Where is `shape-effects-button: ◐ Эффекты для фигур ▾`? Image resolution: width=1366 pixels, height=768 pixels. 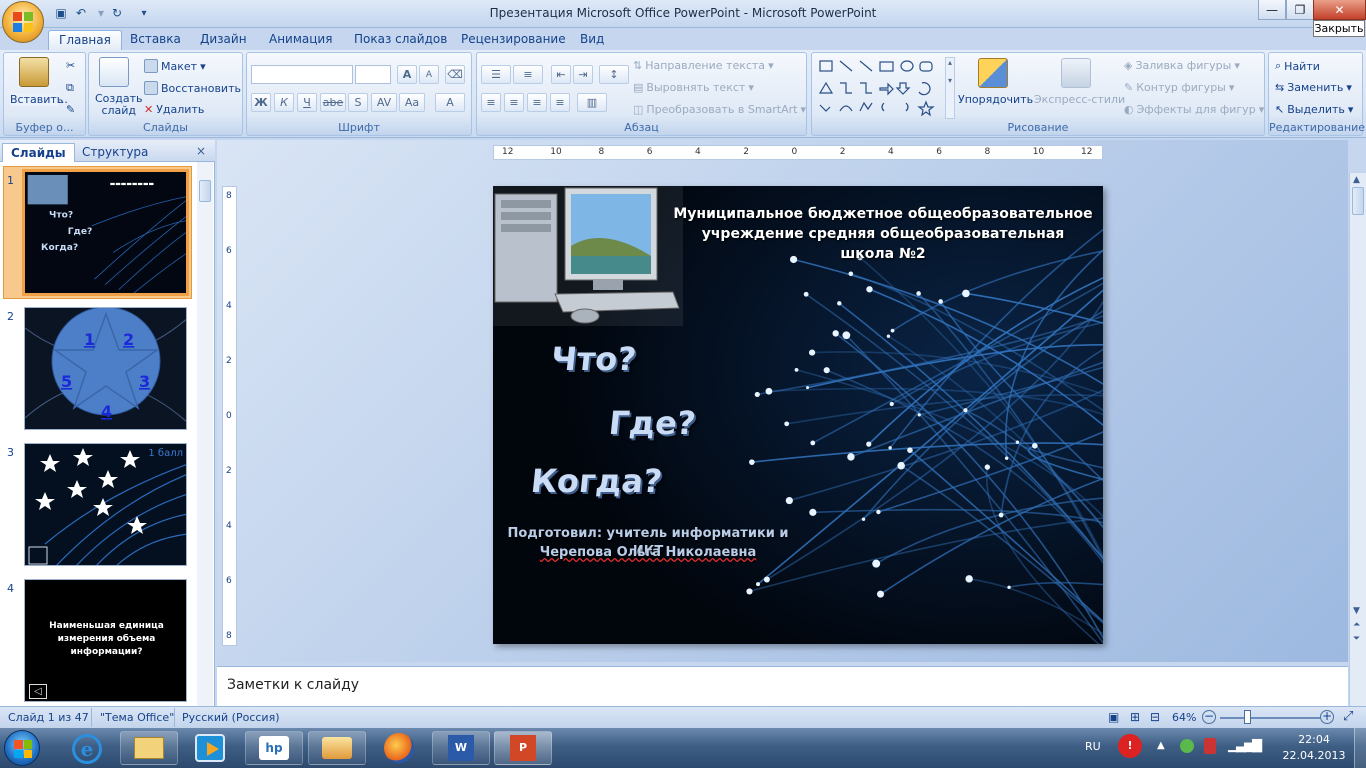
shape-effects-button: ◐ Эффекты для фигур ▾ is located at coordinates (1194, 109).